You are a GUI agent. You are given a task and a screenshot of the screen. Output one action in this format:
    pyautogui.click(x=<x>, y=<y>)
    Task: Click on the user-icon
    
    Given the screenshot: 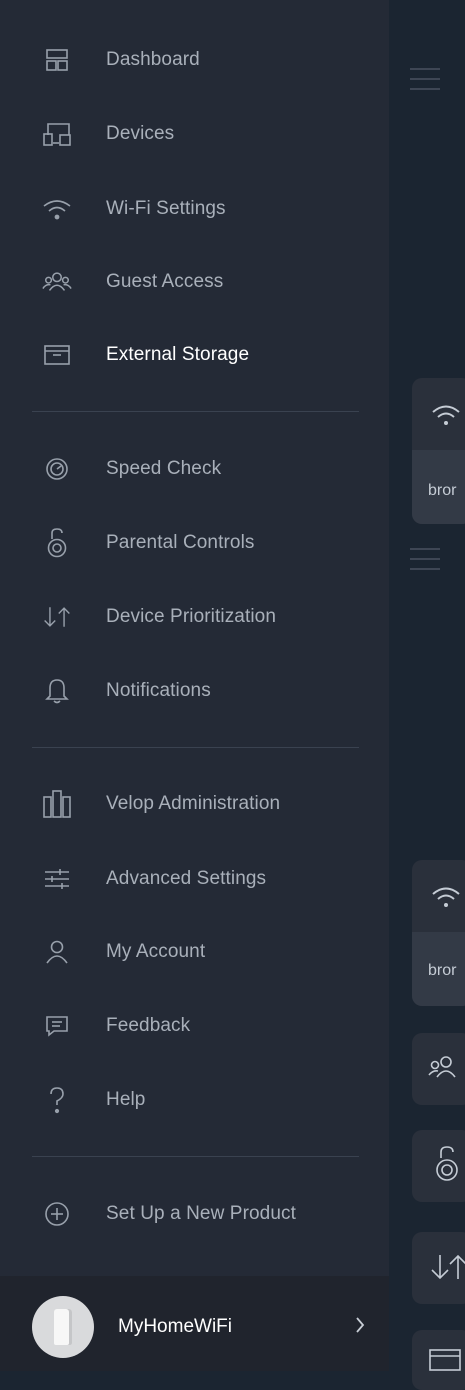 What is the action you would take?
    pyautogui.click(x=57, y=952)
    